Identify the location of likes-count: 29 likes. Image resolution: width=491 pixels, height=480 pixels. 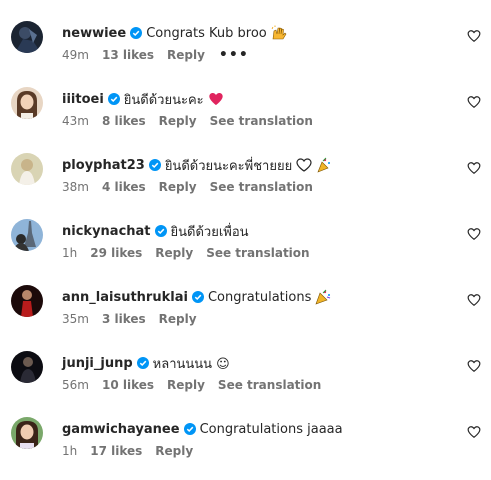
(116, 253).